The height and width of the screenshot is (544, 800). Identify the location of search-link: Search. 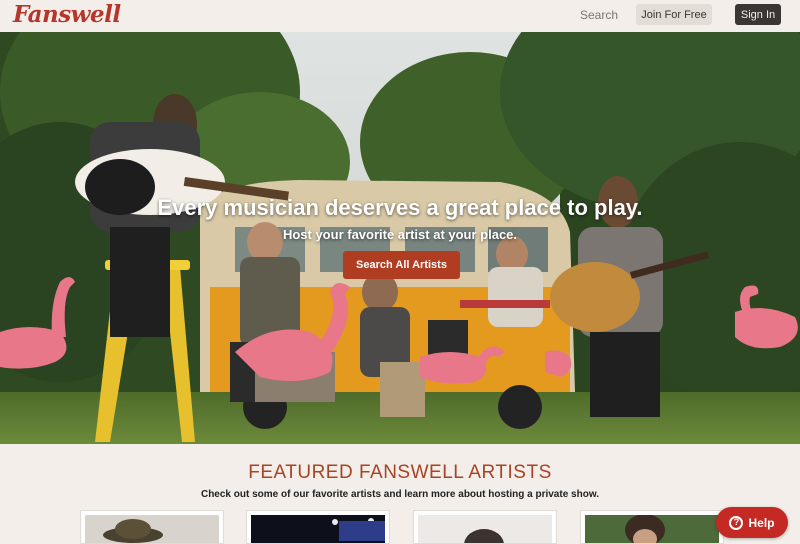
(599, 15).